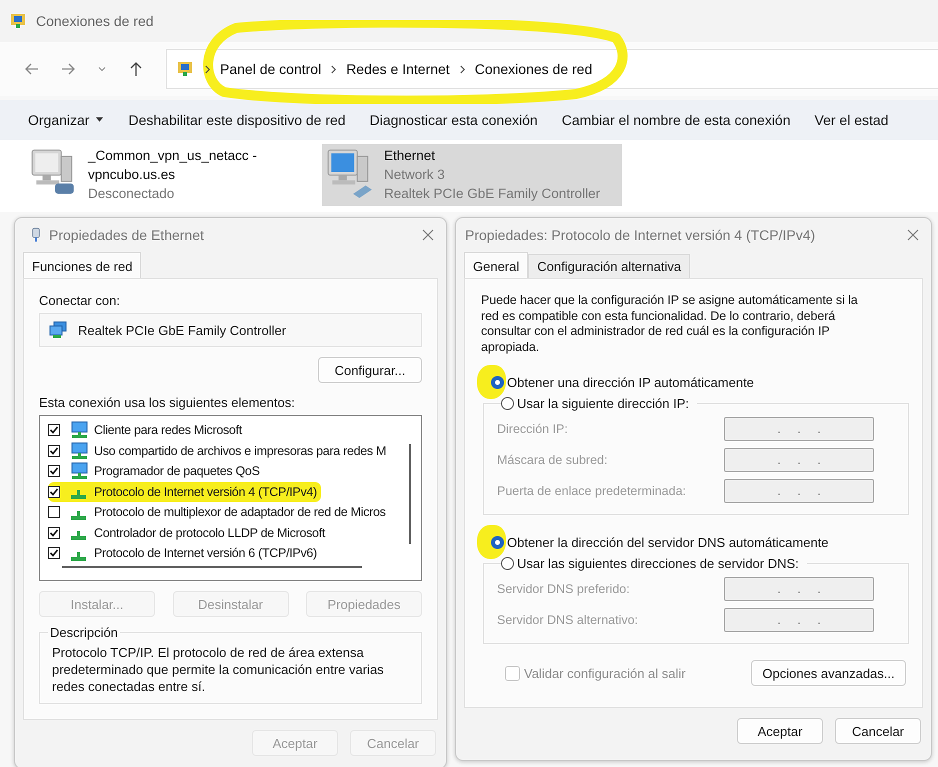 This screenshot has width=938, height=767. Describe the element at coordinates (237, 120) in the screenshot. I see `toolbar-button: Deshabilitar este dispositivo de red` at that location.